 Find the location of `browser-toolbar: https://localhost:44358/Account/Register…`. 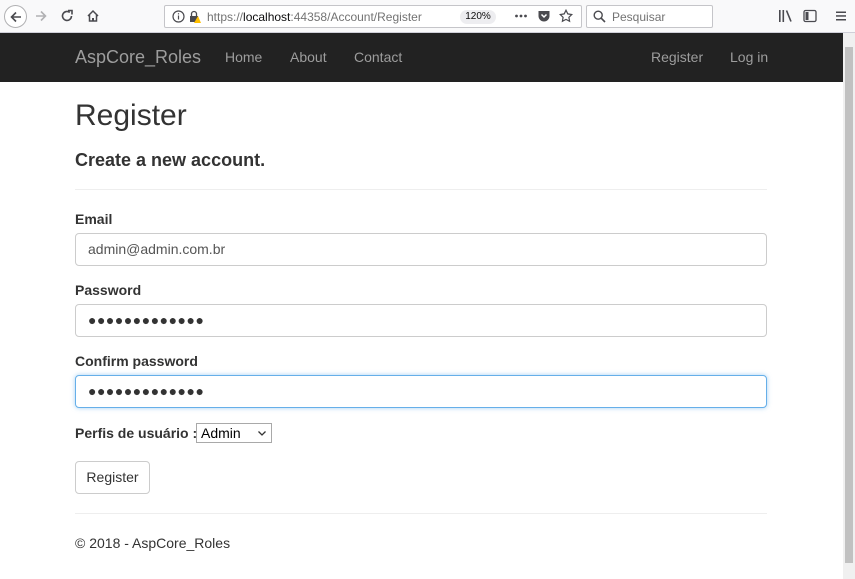

browser-toolbar: https://localhost:44358/Account/Register… is located at coordinates (427, 16).